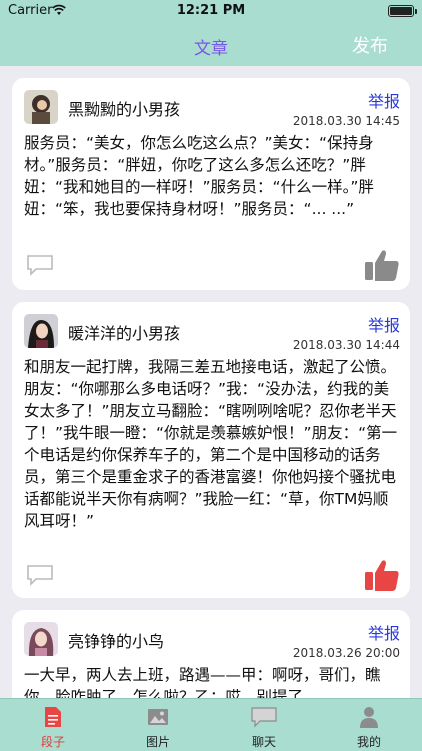  I want to click on document-icon, so click(53, 717).